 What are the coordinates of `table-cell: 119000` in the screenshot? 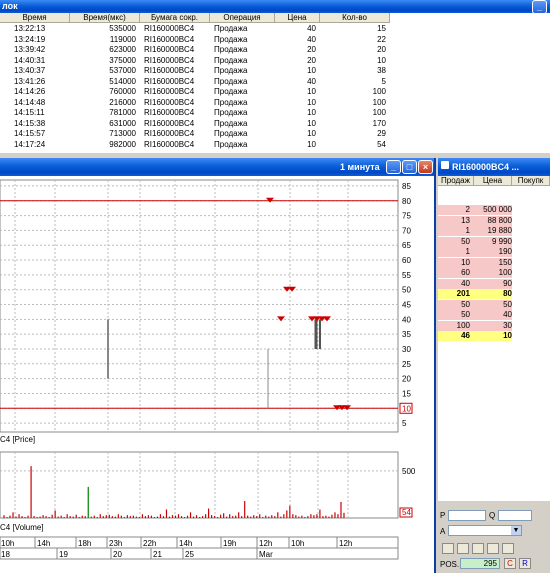 It's located at (122, 39).